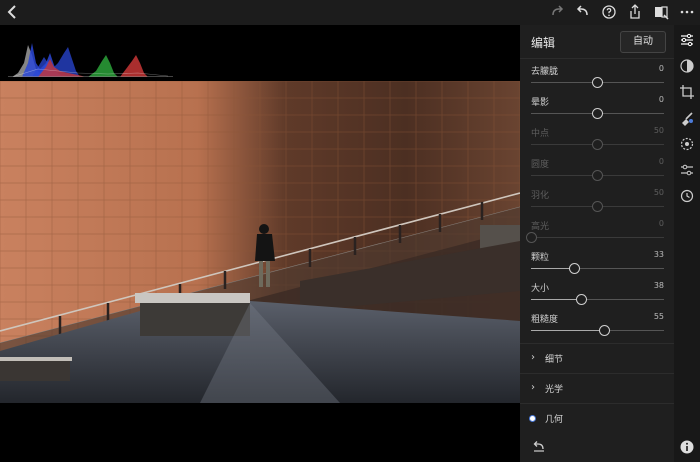  What do you see at coordinates (687, 243) in the screenshot?
I see `tool-strip` at bounding box center [687, 243].